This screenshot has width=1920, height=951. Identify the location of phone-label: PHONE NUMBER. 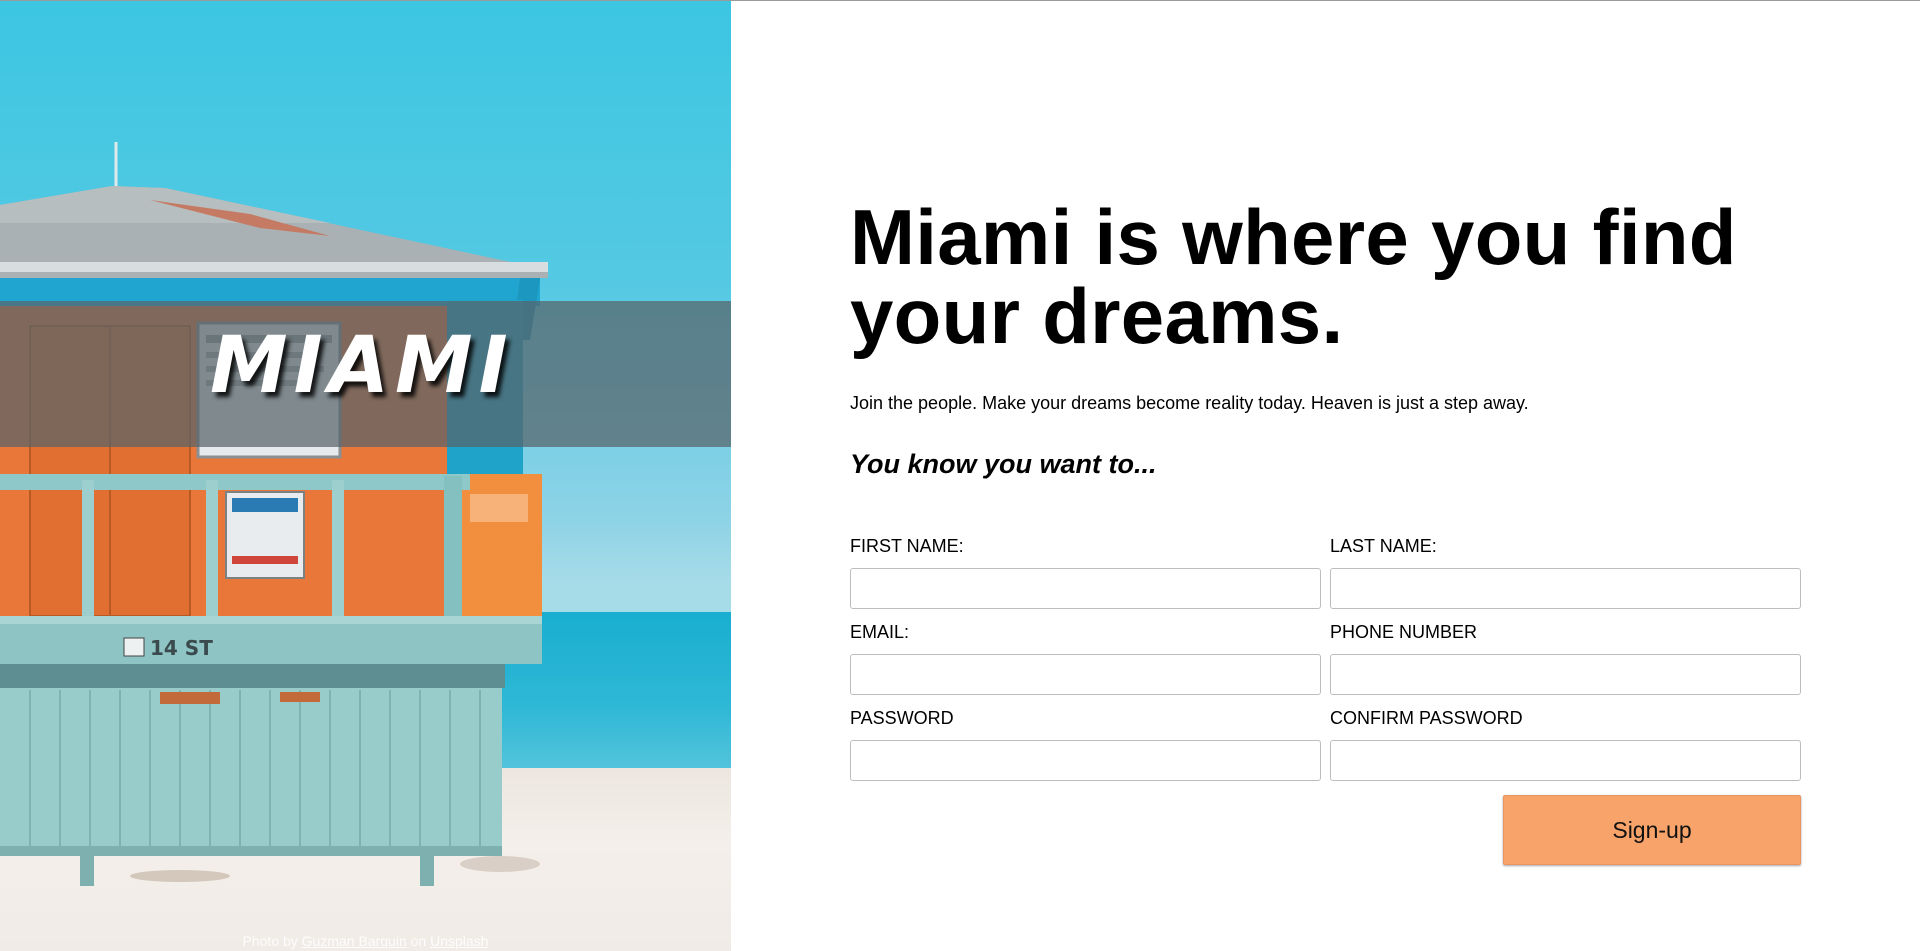
(1404, 632).